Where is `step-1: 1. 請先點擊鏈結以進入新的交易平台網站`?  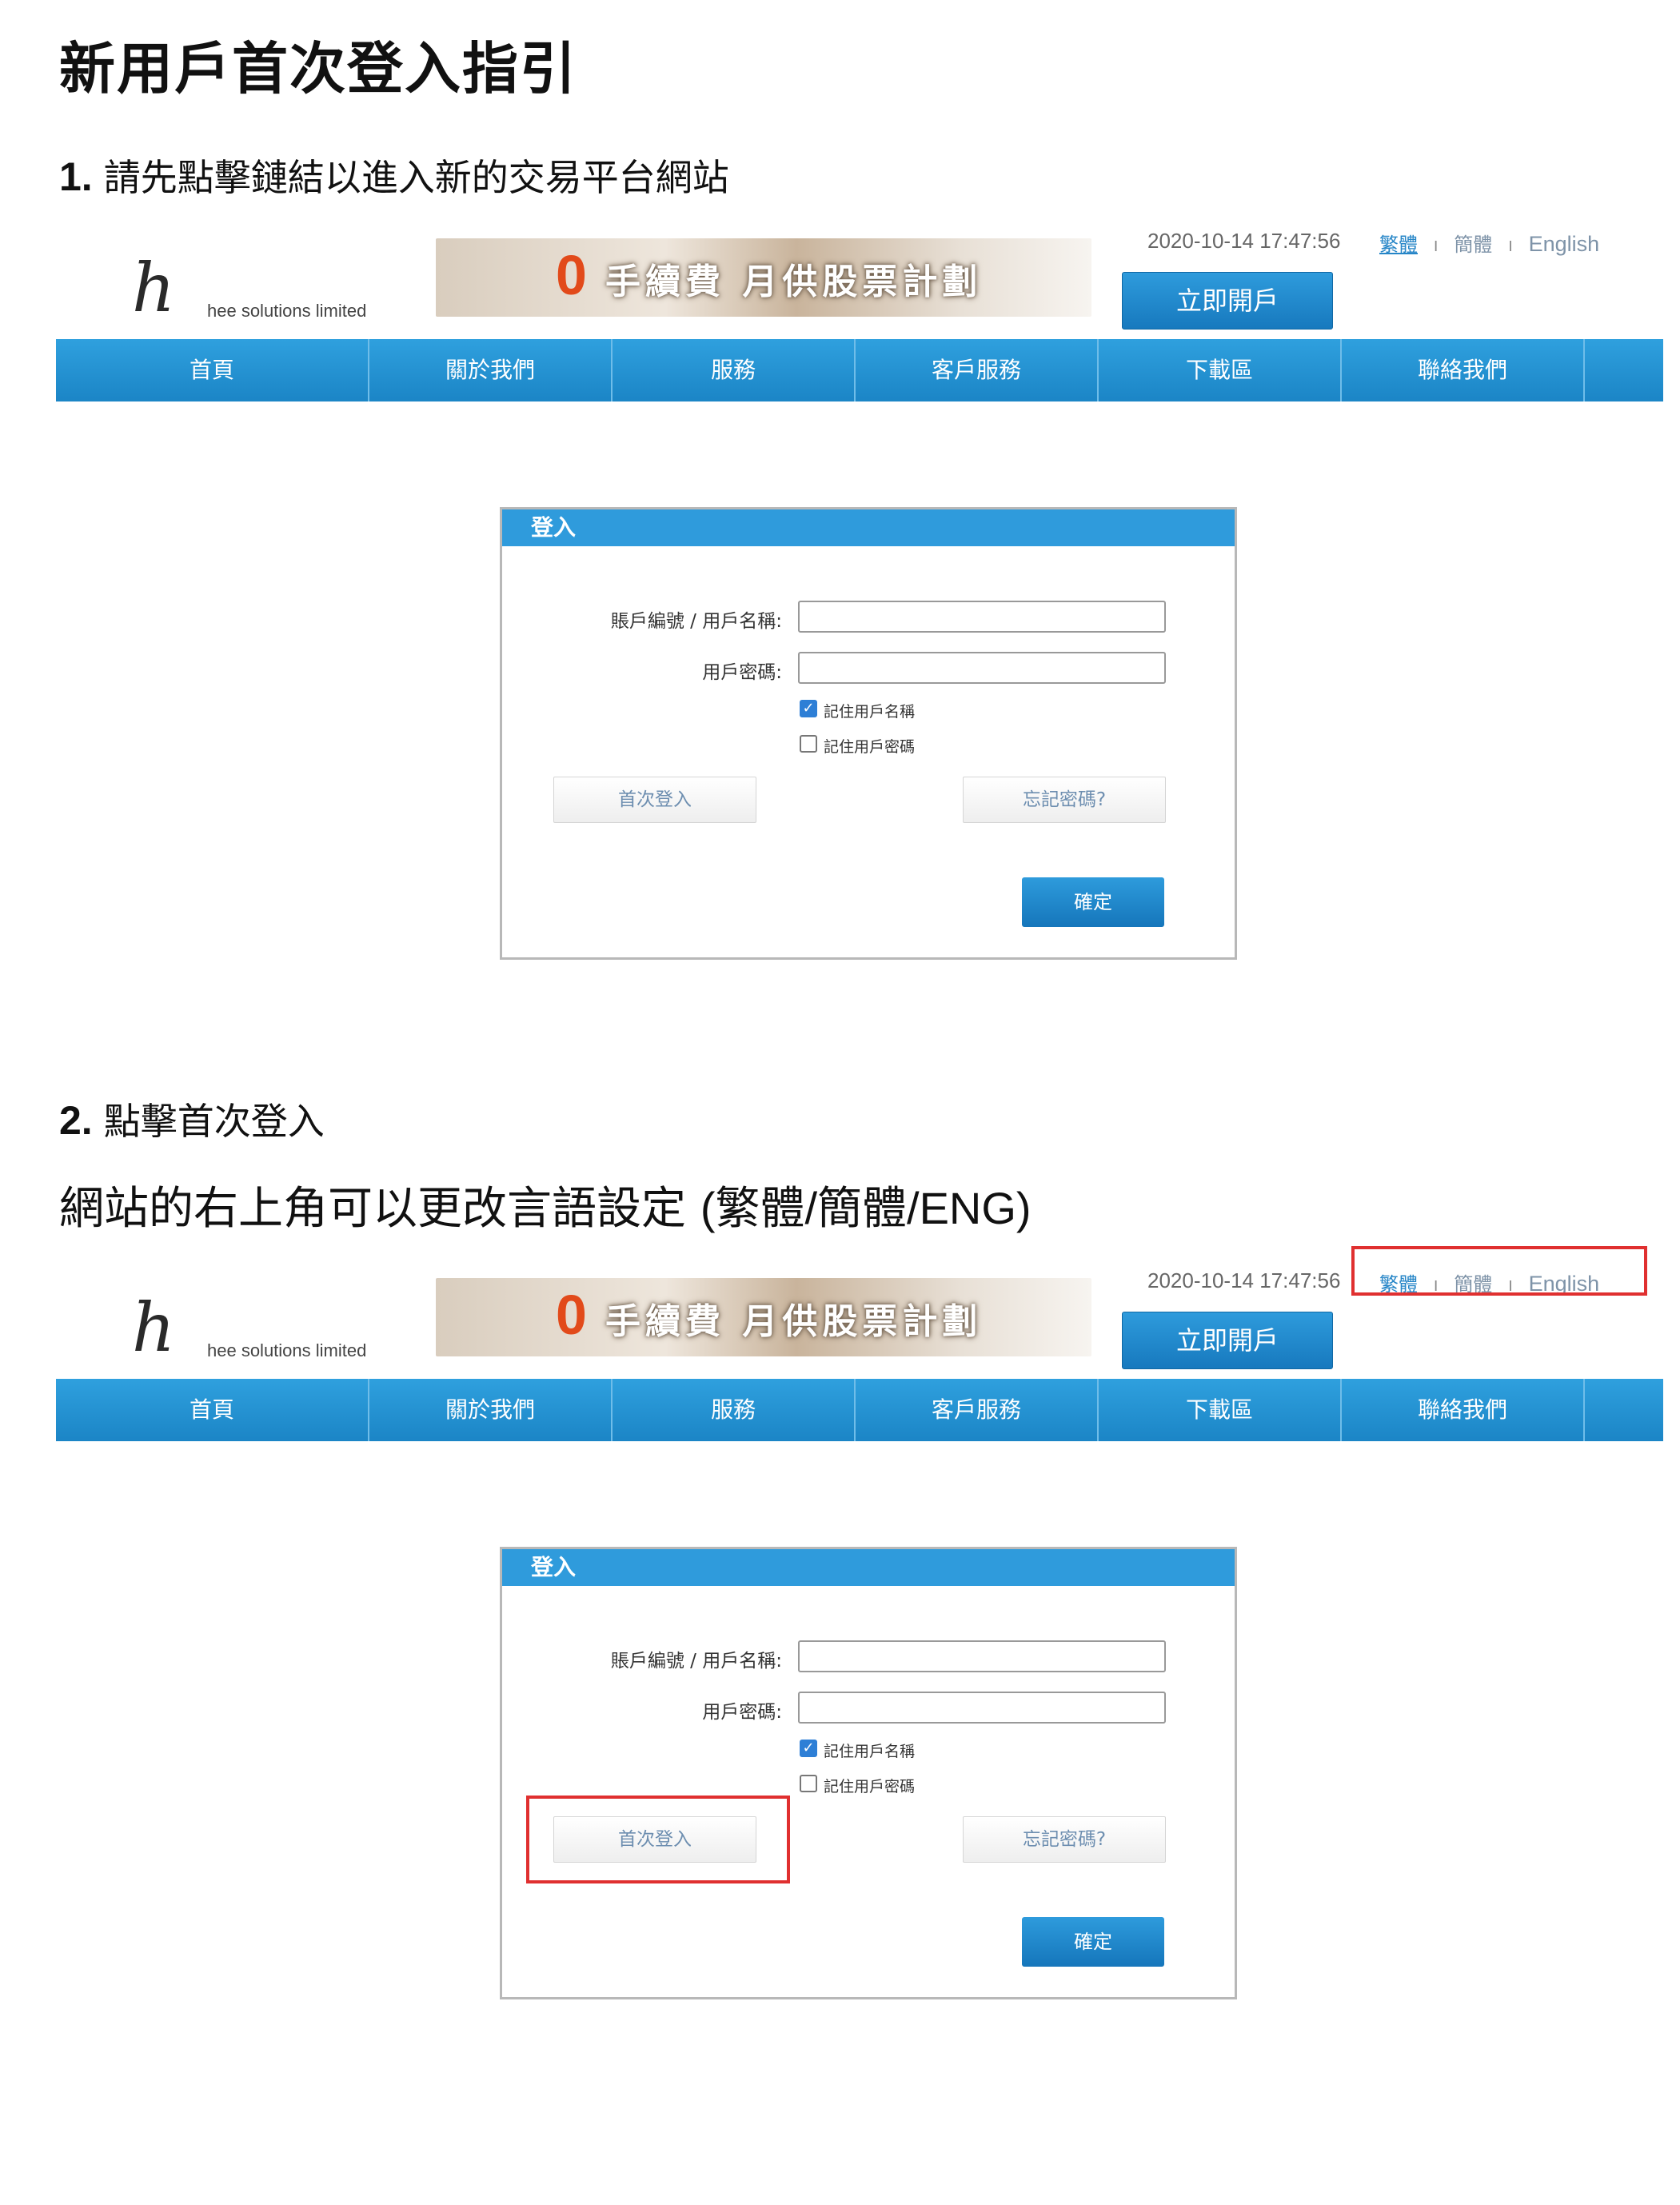
step-1: 1. 請先點擊鏈結以進入新的交易平台網站 is located at coordinates (394, 175).